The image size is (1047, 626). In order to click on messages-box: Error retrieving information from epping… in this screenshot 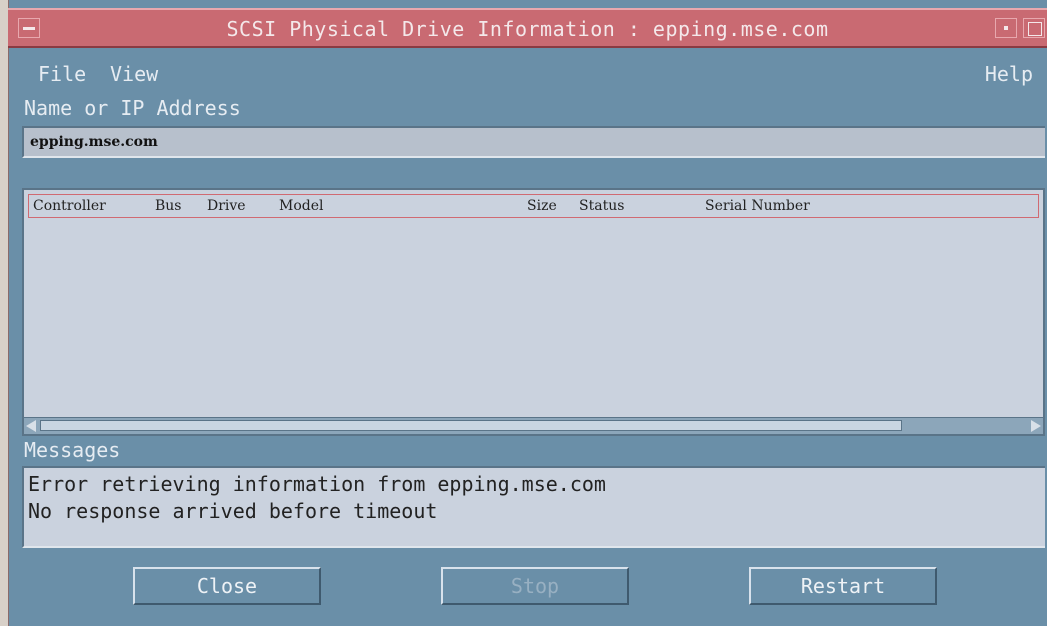, I will do `click(533, 507)`.